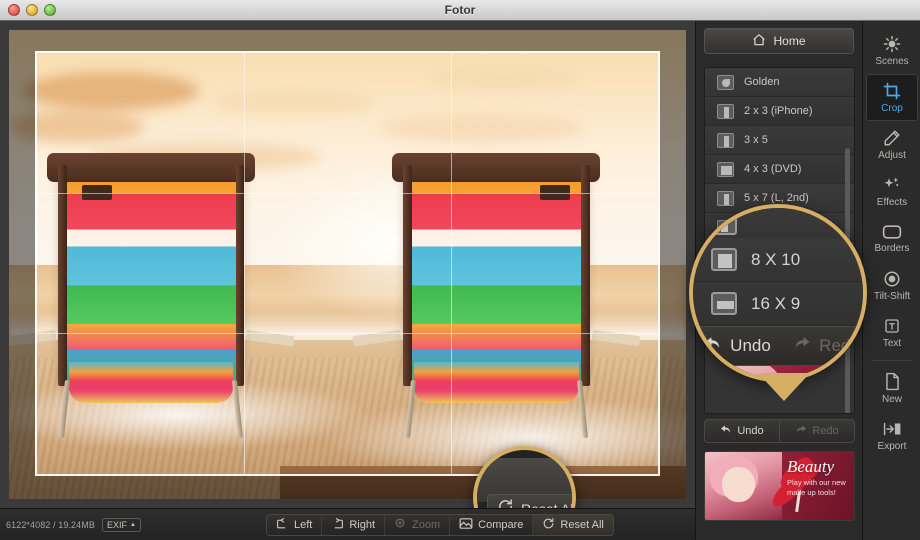 Image resolution: width=920 pixels, height=540 pixels. I want to click on home-icon, so click(759, 41).